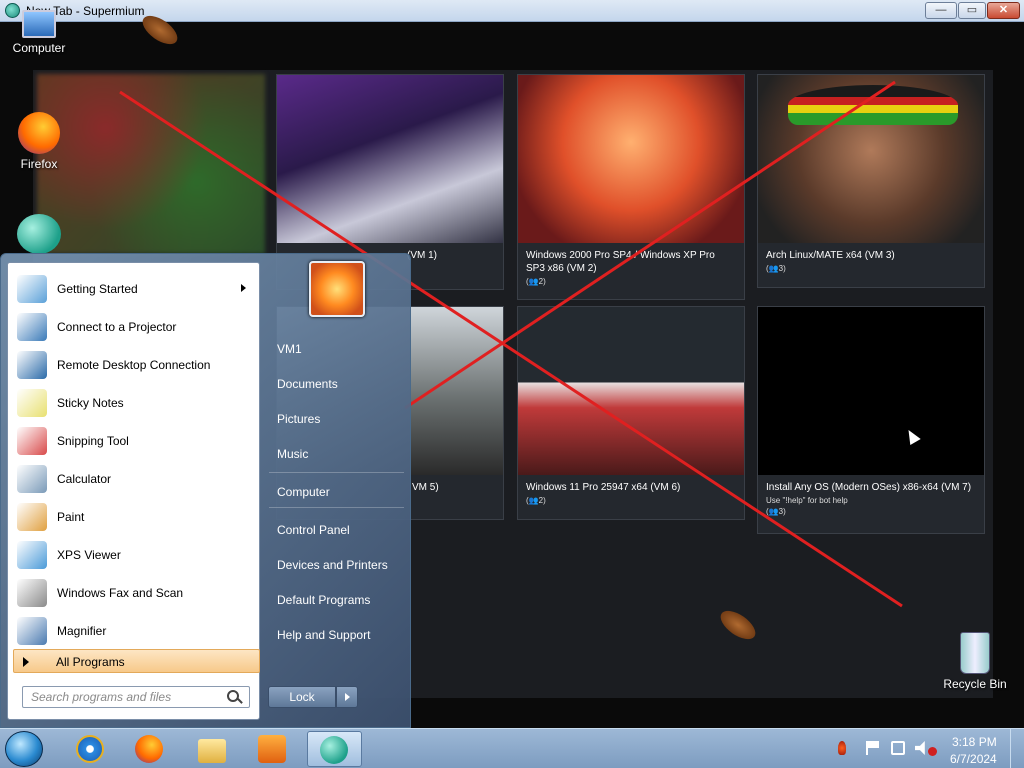 The width and height of the screenshot is (1024, 768). Describe the element at coordinates (536, 281) in the screenshot. I see `vm-user-count: (👥2)` at that location.